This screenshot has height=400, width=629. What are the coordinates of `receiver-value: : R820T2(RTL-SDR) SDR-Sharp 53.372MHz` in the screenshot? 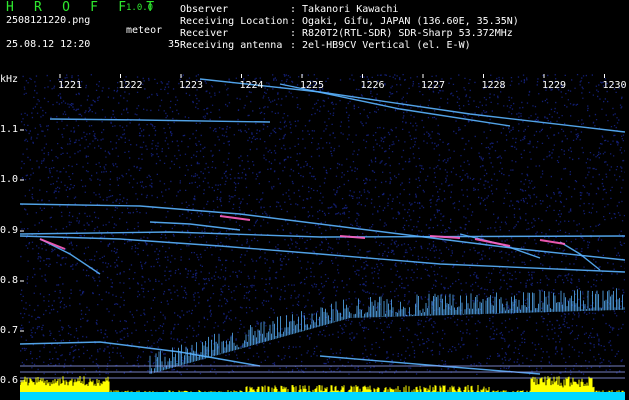 It's located at (401, 33).